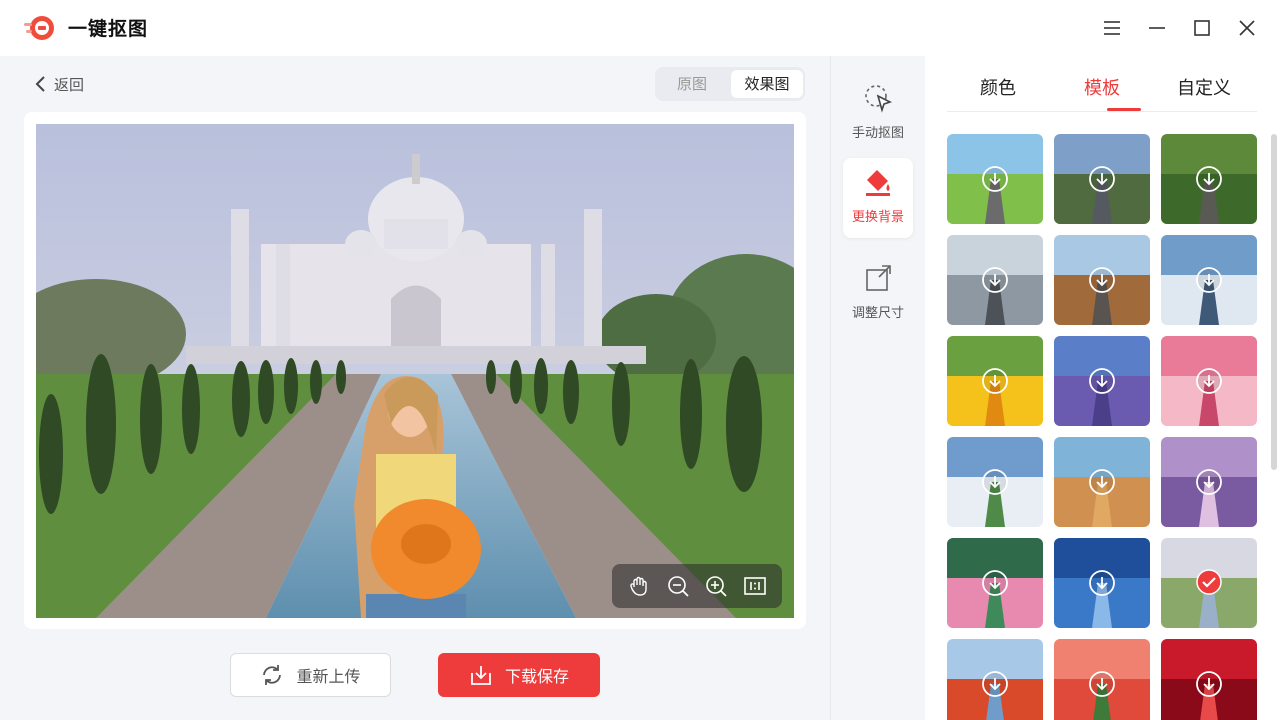 Image resolution: width=1280 pixels, height=720 pixels. I want to click on app-logo-icon, so click(41, 28).